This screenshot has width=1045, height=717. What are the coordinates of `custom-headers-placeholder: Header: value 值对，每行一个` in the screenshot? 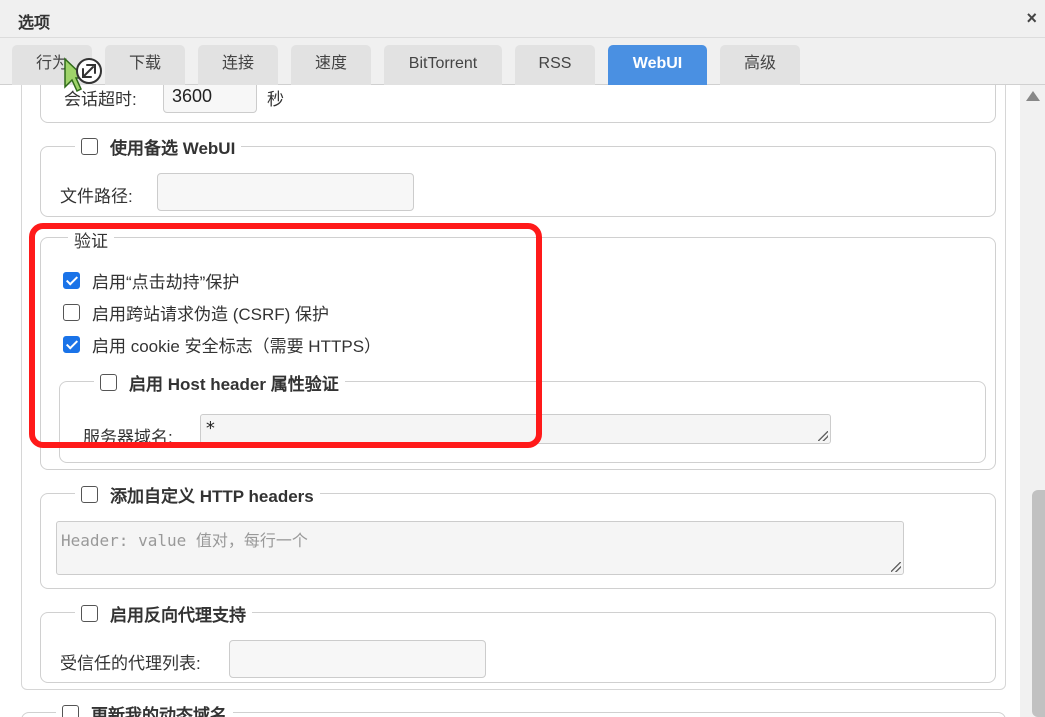 It's located at (184, 540).